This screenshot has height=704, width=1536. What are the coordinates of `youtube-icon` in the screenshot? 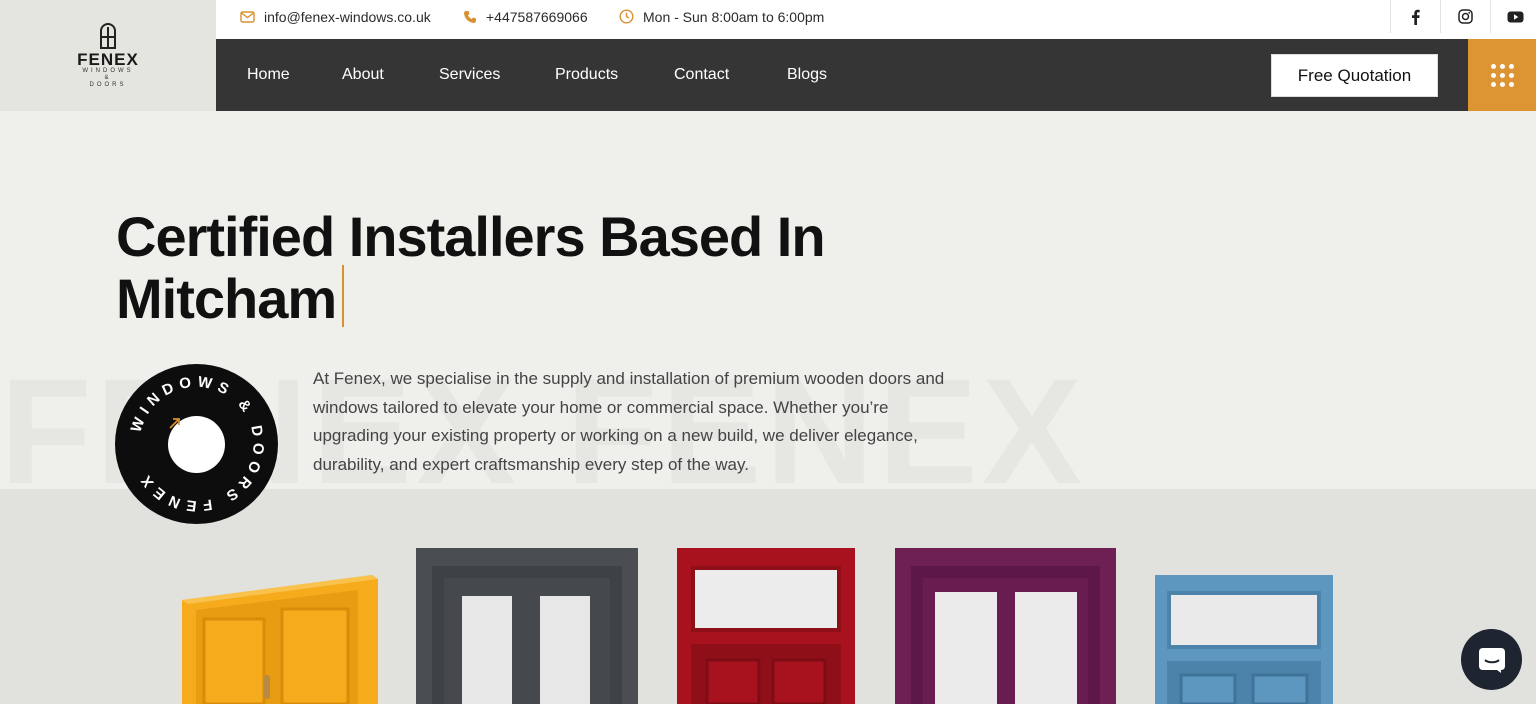 It's located at (1513, 16).